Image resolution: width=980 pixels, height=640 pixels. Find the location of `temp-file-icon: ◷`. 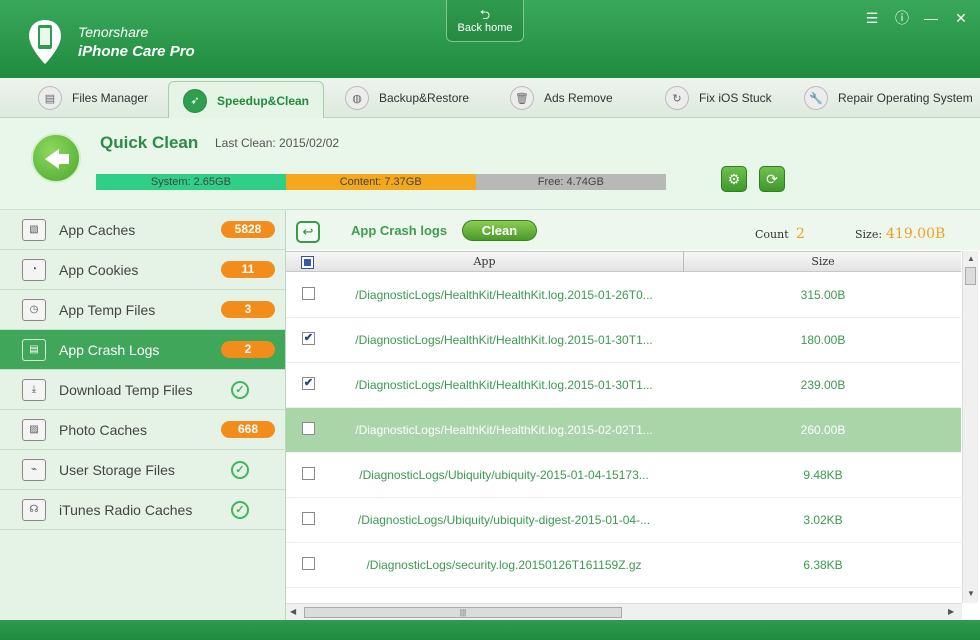

temp-file-icon: ◷ is located at coordinates (34, 309).